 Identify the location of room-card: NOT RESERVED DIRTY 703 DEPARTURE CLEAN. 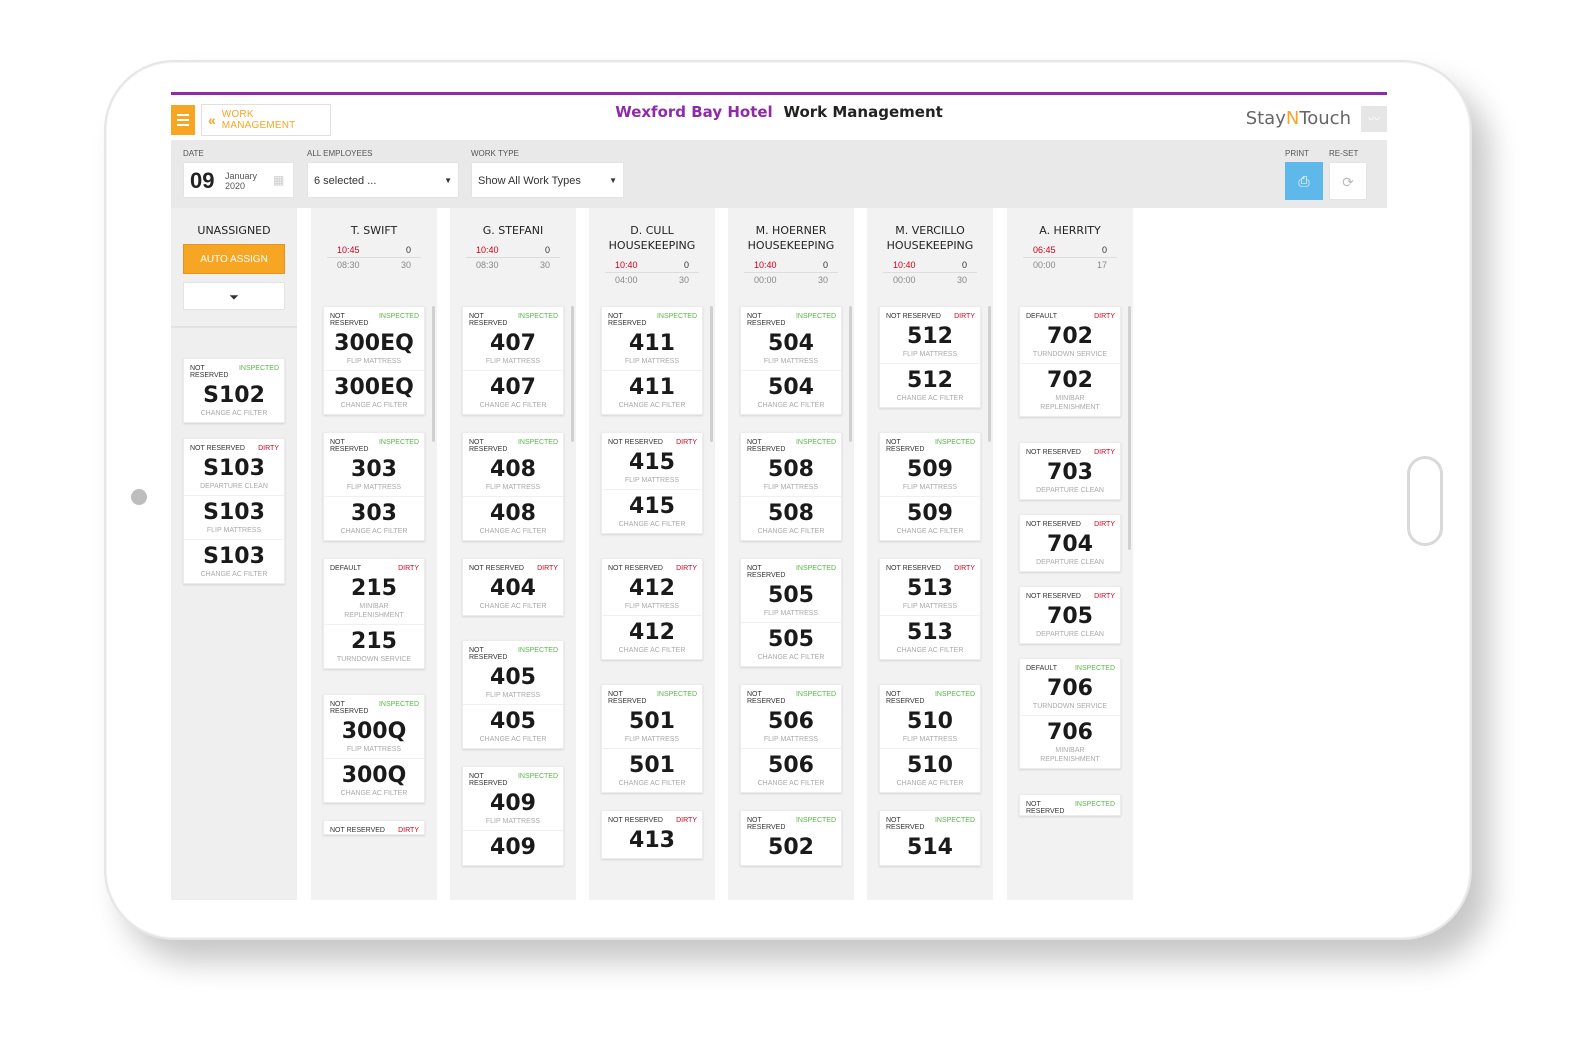
(1070, 471).